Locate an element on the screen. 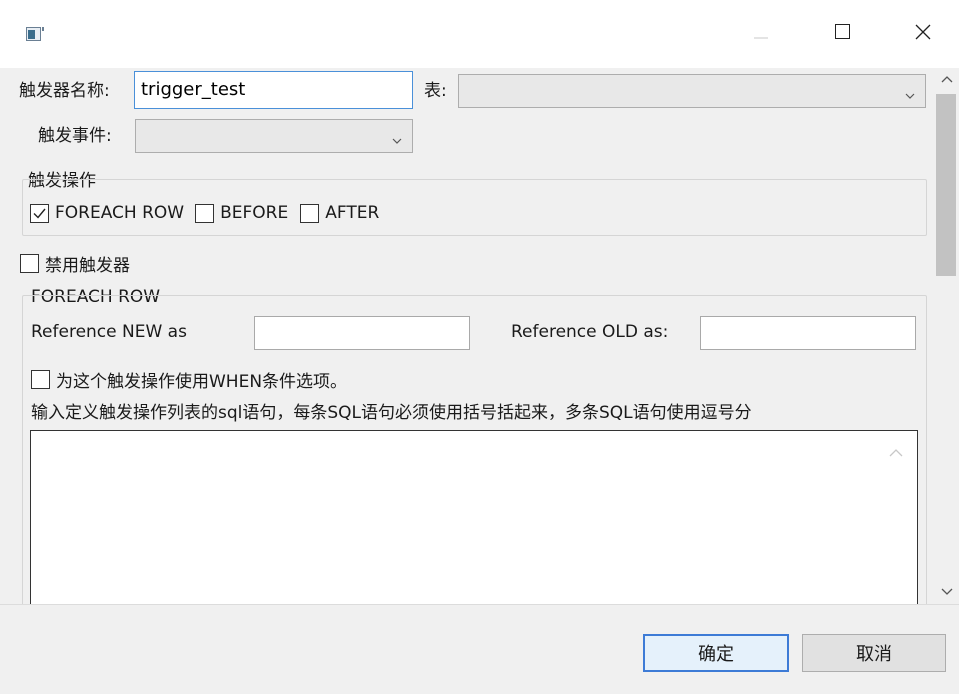 The height and width of the screenshot is (694, 959). when-condition-checkbox is located at coordinates (40, 379).